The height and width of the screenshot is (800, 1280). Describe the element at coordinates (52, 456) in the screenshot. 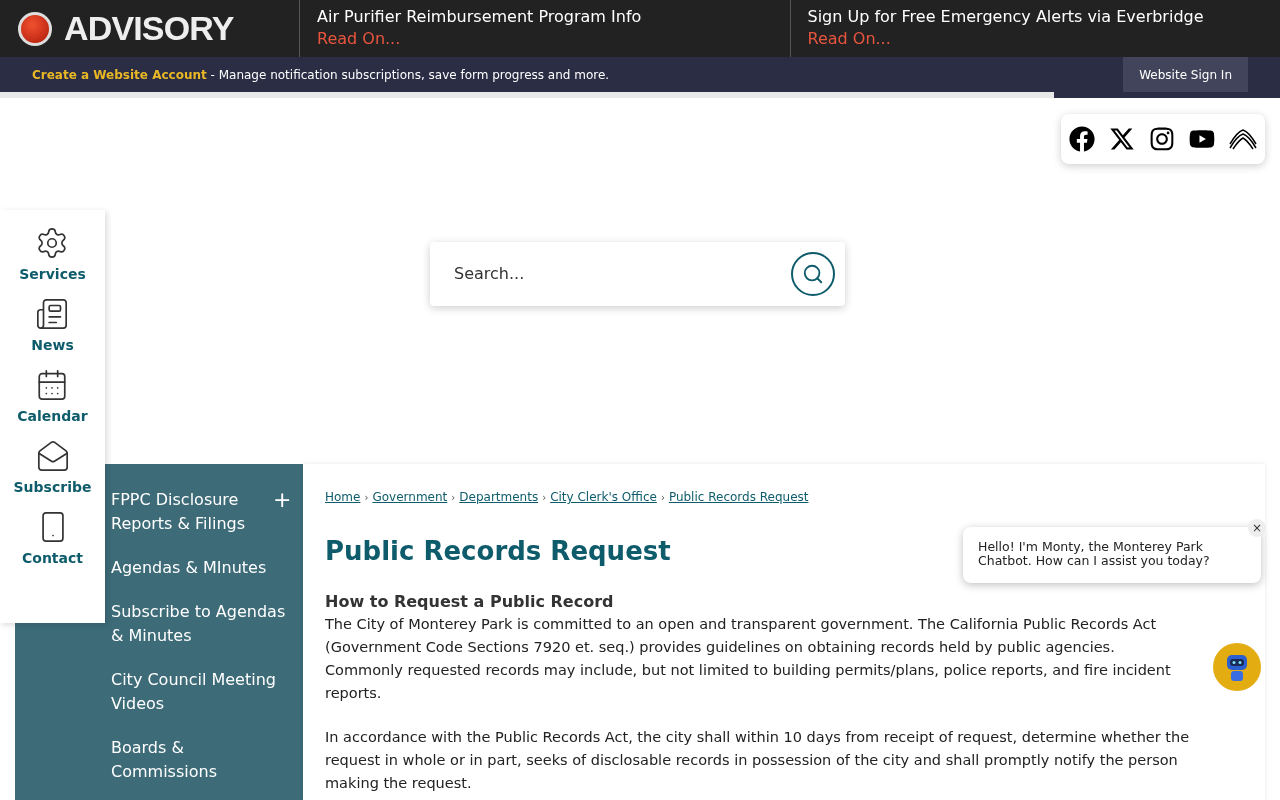

I see `envelope-icon` at that location.